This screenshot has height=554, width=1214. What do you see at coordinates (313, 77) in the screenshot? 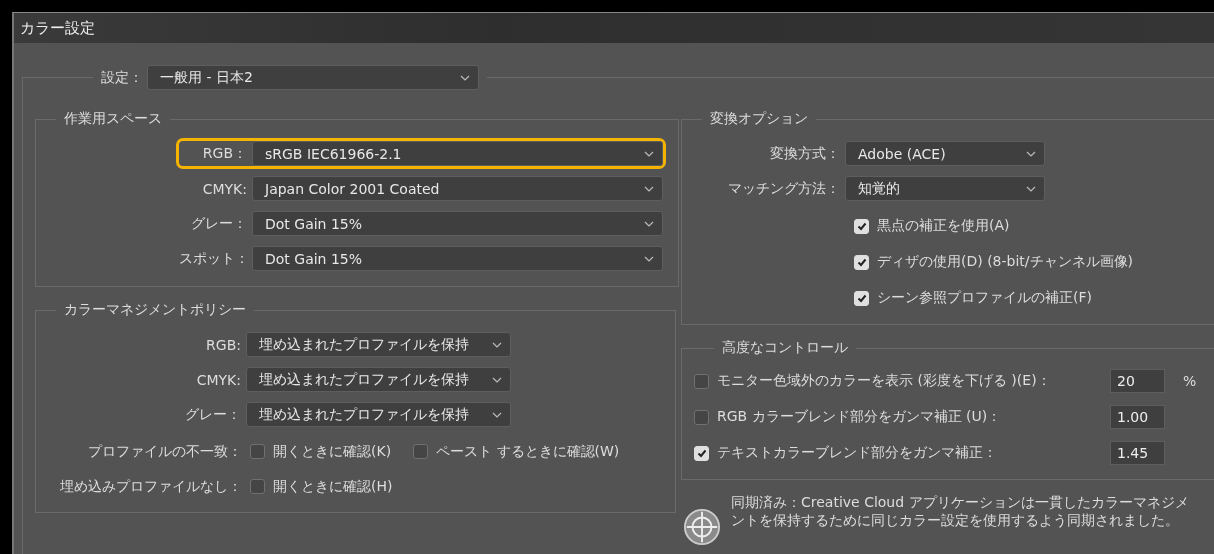
I see `settings-dropdown: 一般用 - 日本2` at bounding box center [313, 77].